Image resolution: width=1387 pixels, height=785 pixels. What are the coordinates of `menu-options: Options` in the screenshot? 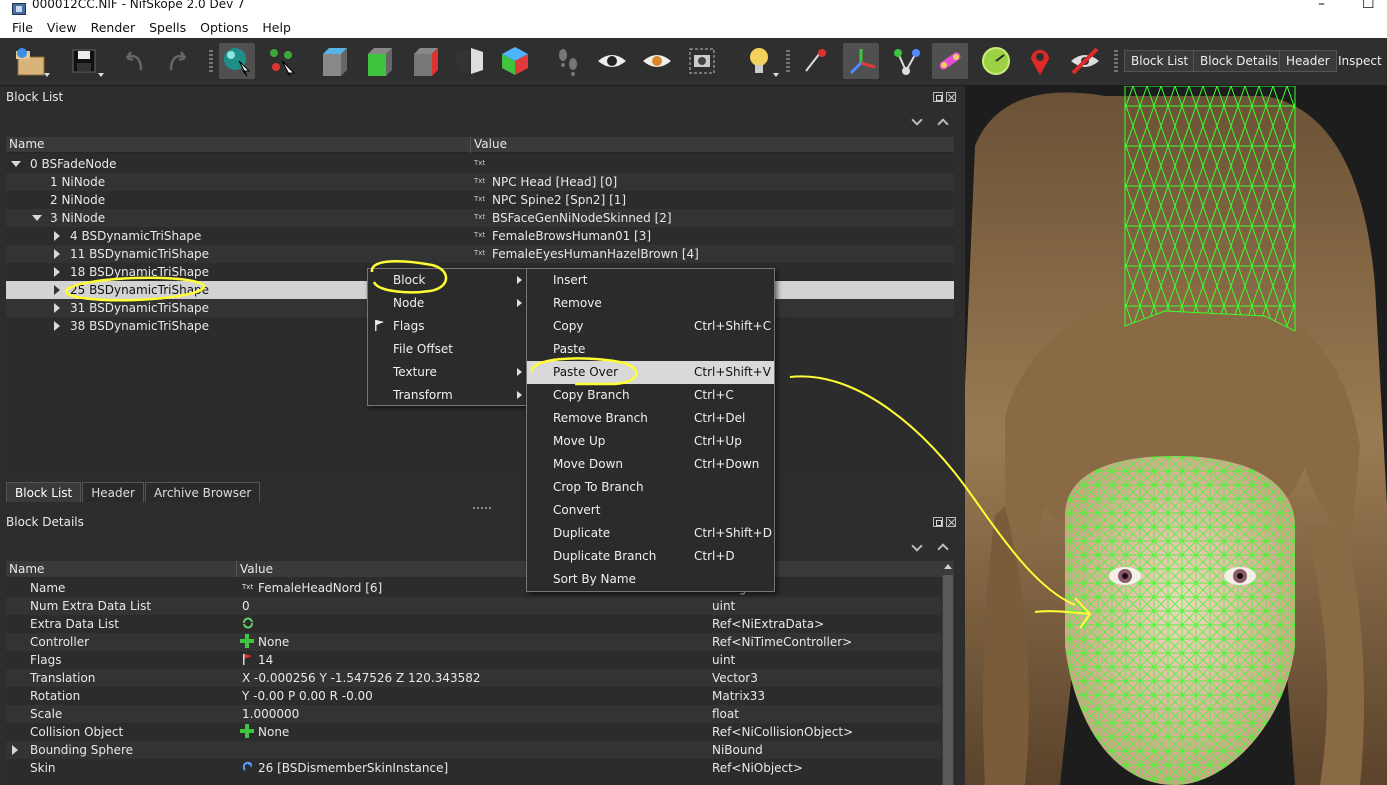 It's located at (224, 27).